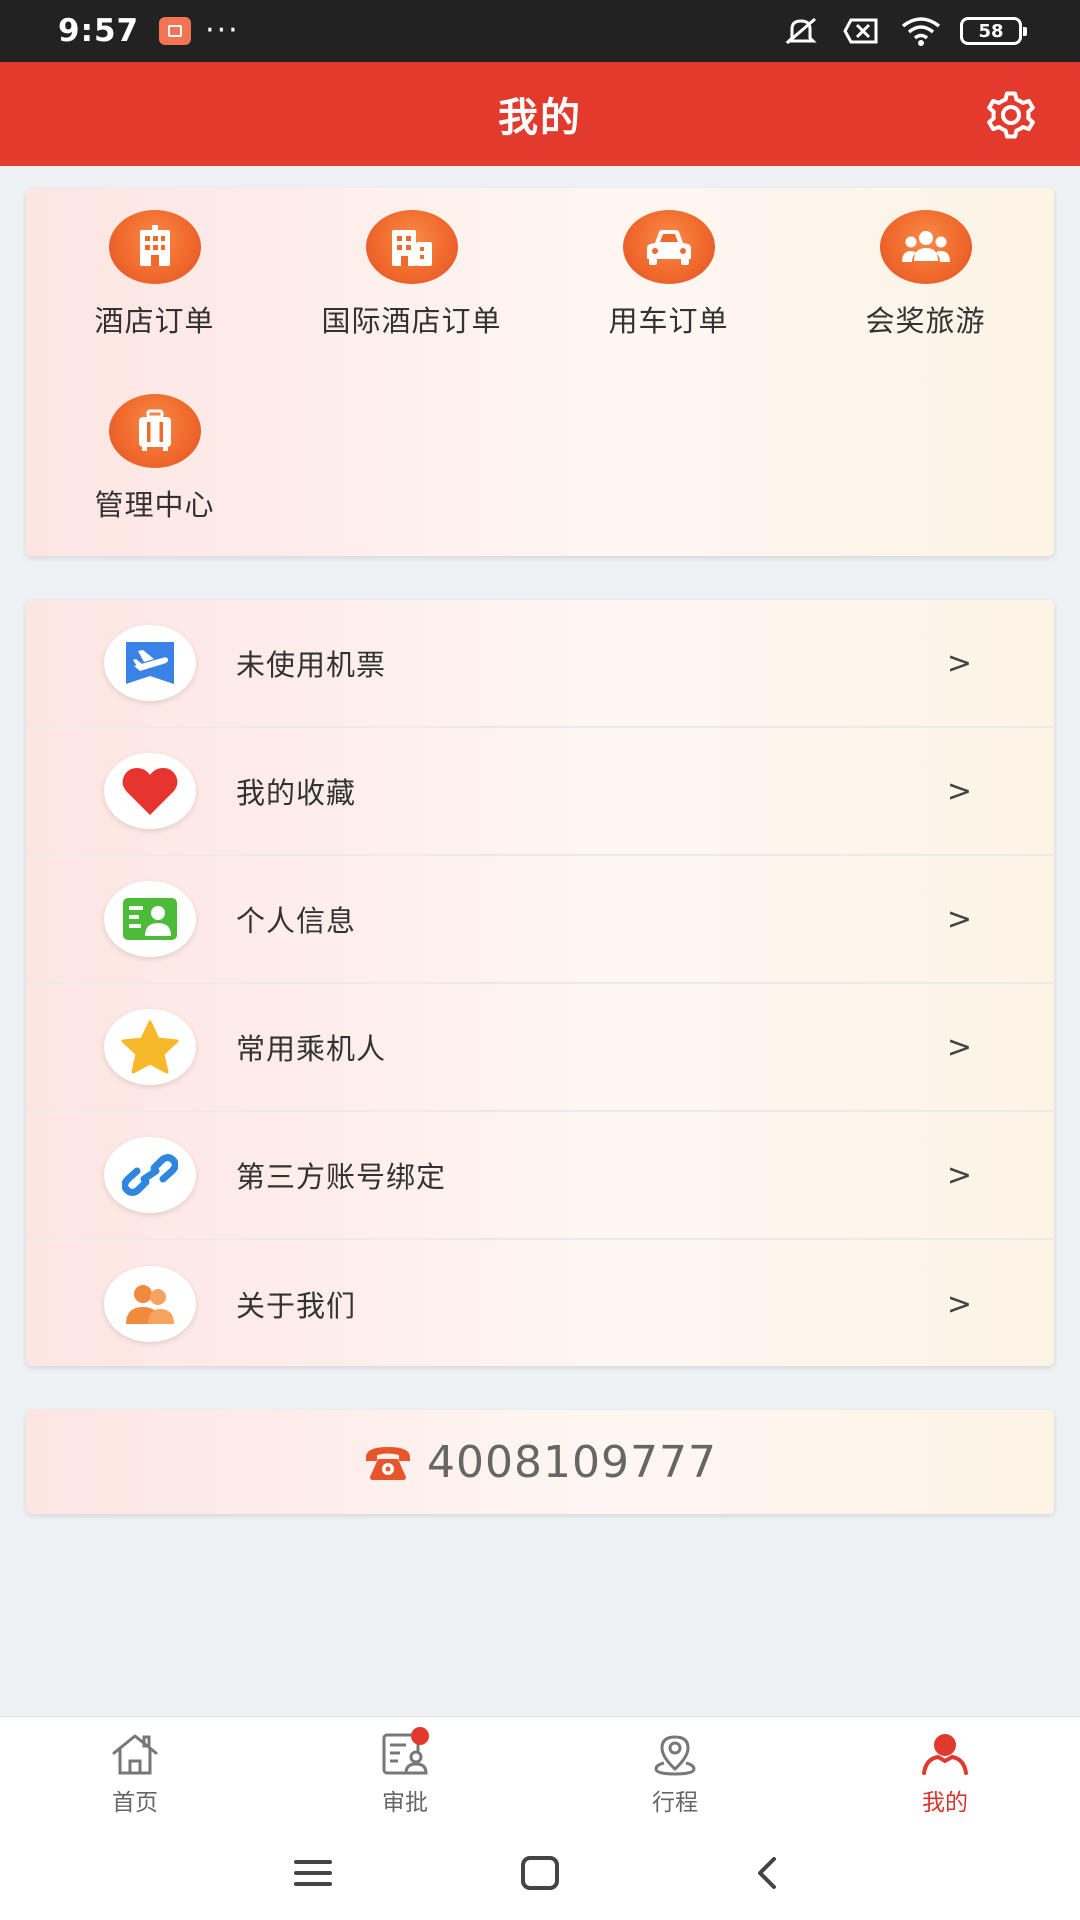 The height and width of the screenshot is (1920, 1080). I want to click on menu-item-label: 未使用机票, so click(311, 665).